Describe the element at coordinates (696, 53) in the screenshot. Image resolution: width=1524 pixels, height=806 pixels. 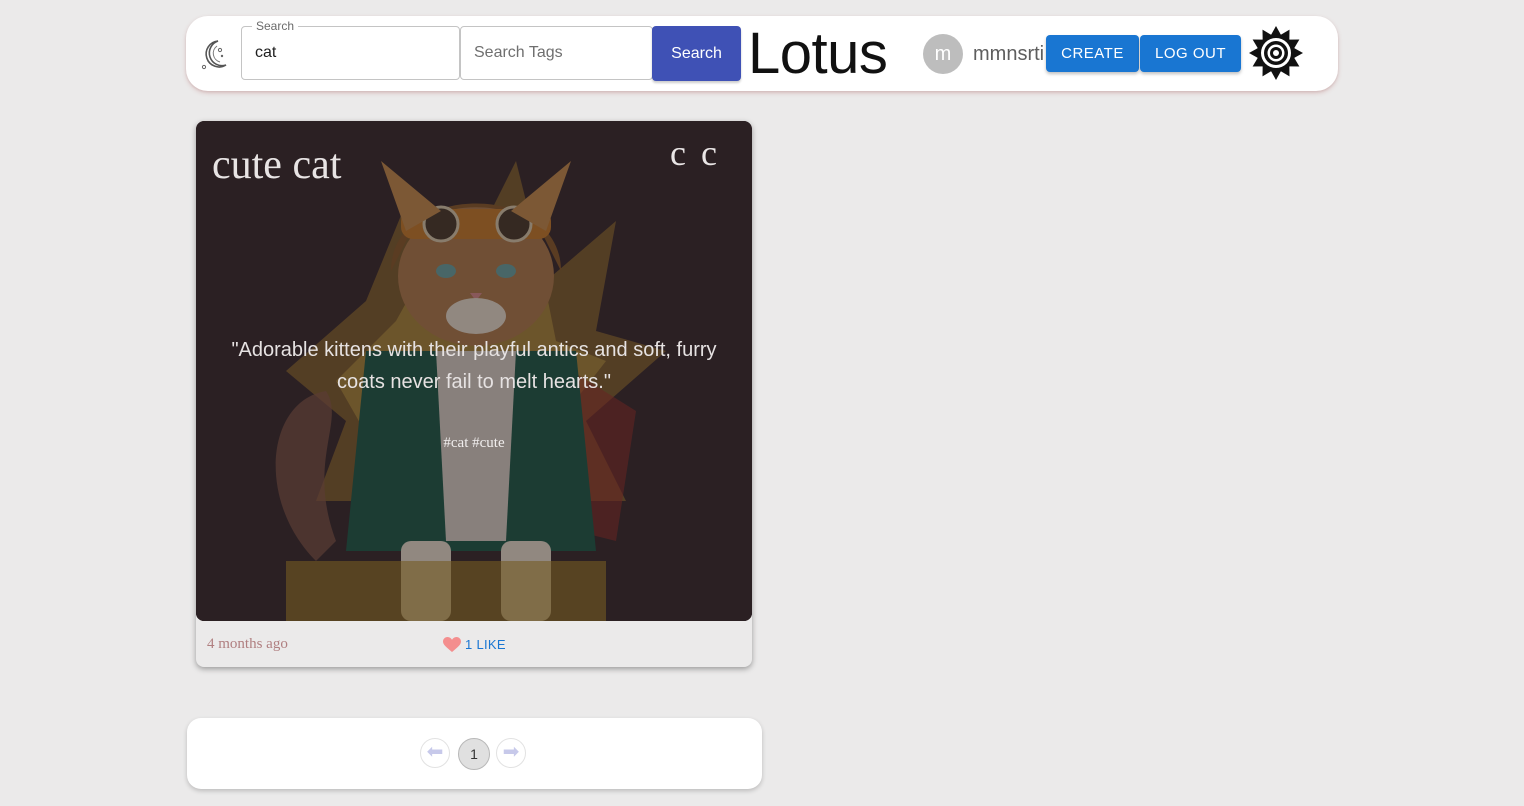
I see `search-button: Search` at that location.